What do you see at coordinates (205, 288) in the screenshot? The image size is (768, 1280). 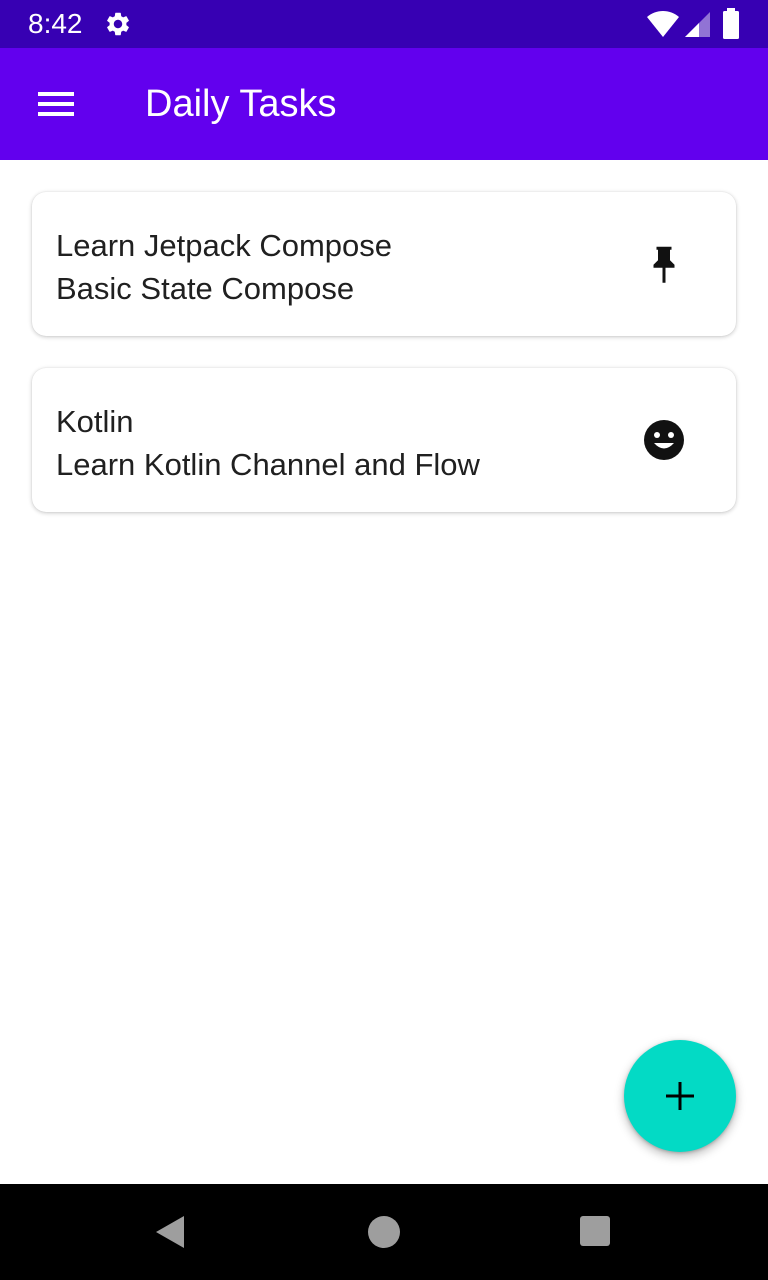 I see `task-subtitle: Basic State Compose` at bounding box center [205, 288].